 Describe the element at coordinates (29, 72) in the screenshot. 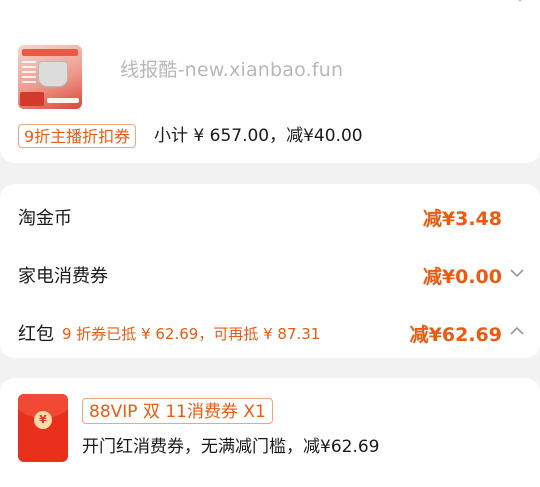

I see `thumb-text-lines` at that location.